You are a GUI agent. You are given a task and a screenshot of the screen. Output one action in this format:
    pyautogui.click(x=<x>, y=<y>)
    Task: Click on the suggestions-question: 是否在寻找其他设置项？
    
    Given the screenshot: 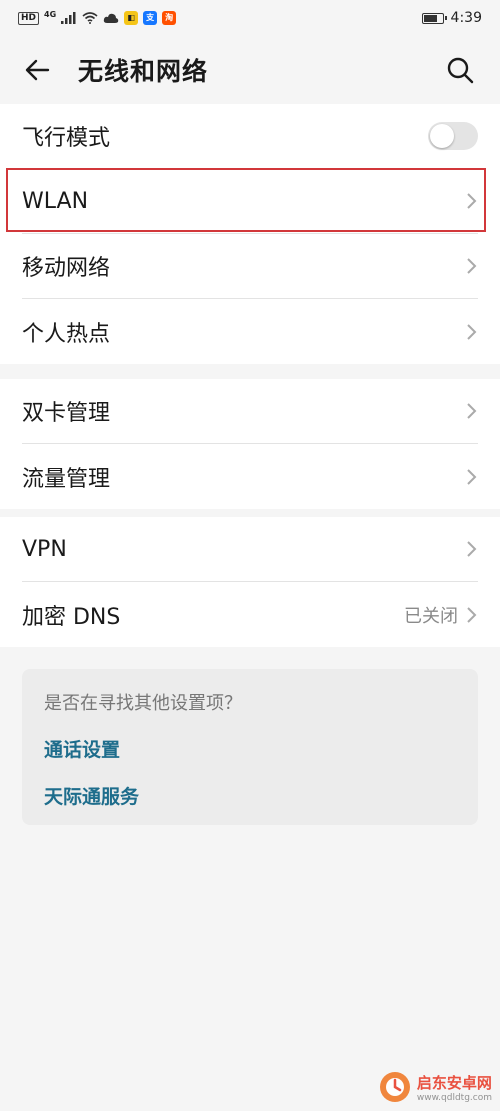 What is the action you would take?
    pyautogui.click(x=143, y=703)
    